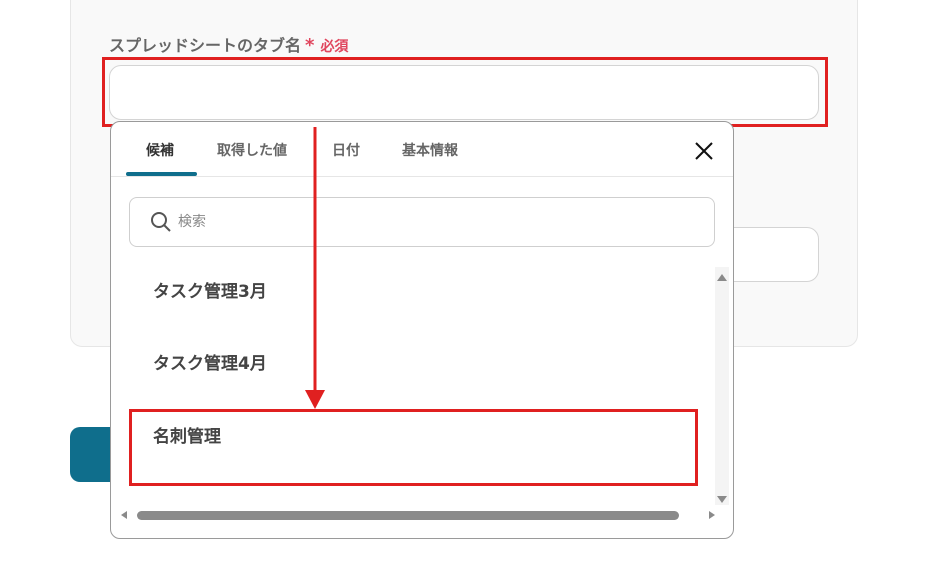  I want to click on popup-tabs: 候補 取得した値 日付 基本情報, so click(422, 149).